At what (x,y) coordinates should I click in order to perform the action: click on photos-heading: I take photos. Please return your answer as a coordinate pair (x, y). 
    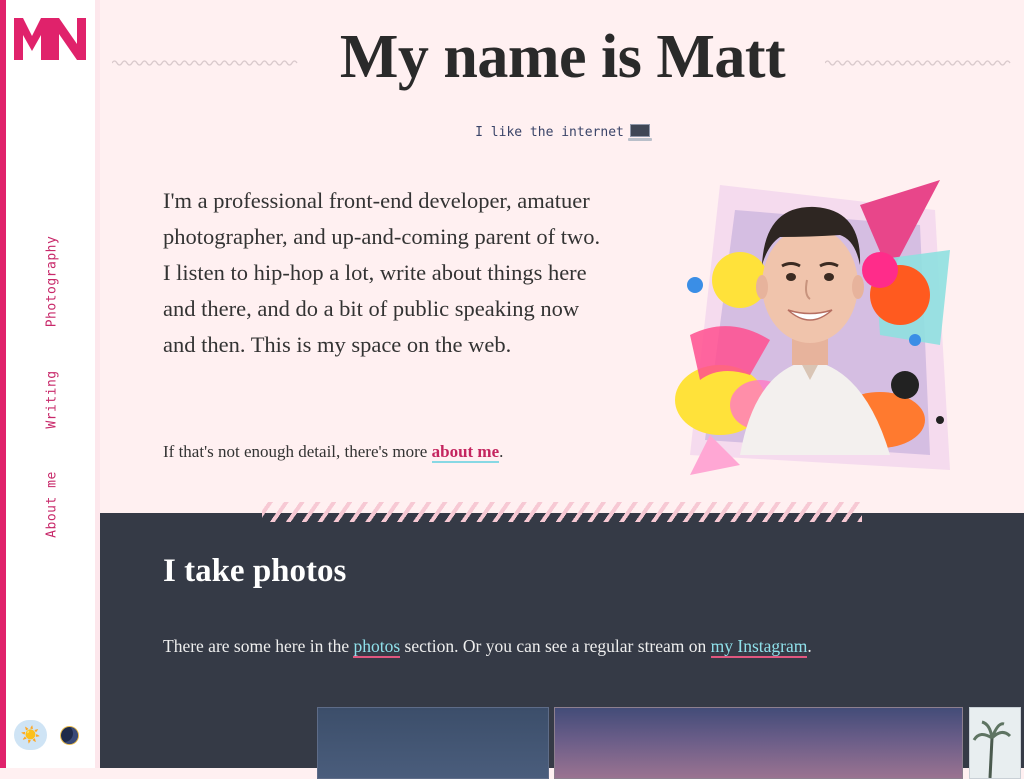
    Looking at the image, I should click on (255, 571).